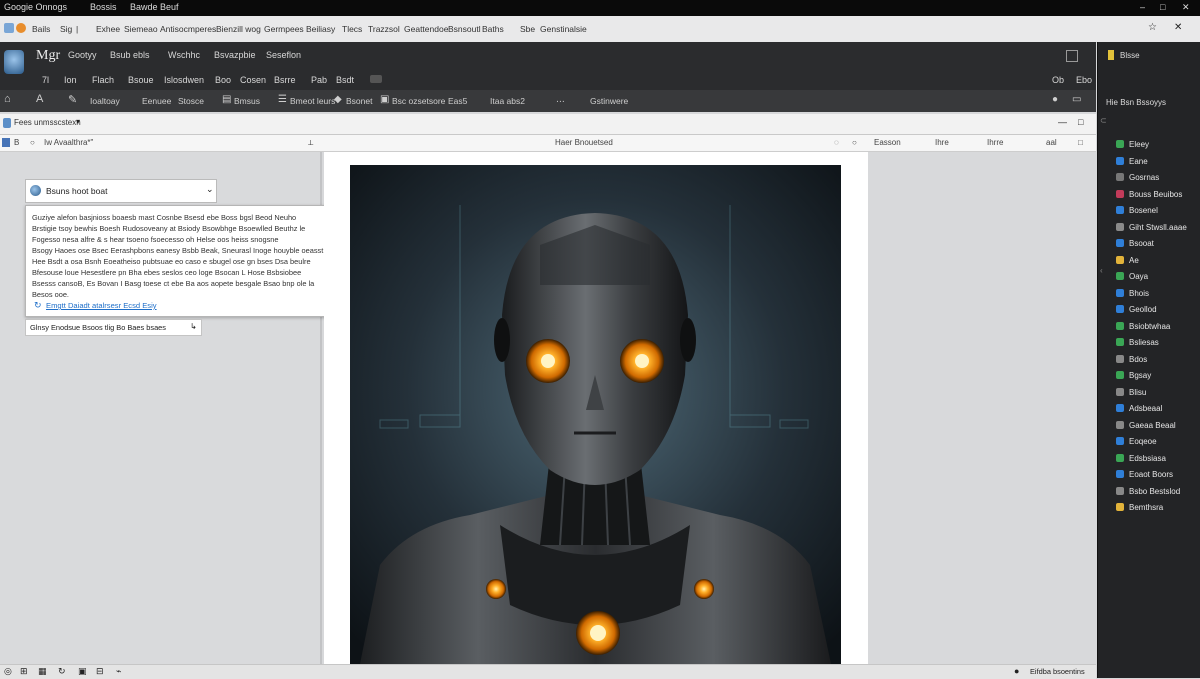  Describe the element at coordinates (193, 326) in the screenshot. I see `hint-arrow-icon: ↳` at that location.